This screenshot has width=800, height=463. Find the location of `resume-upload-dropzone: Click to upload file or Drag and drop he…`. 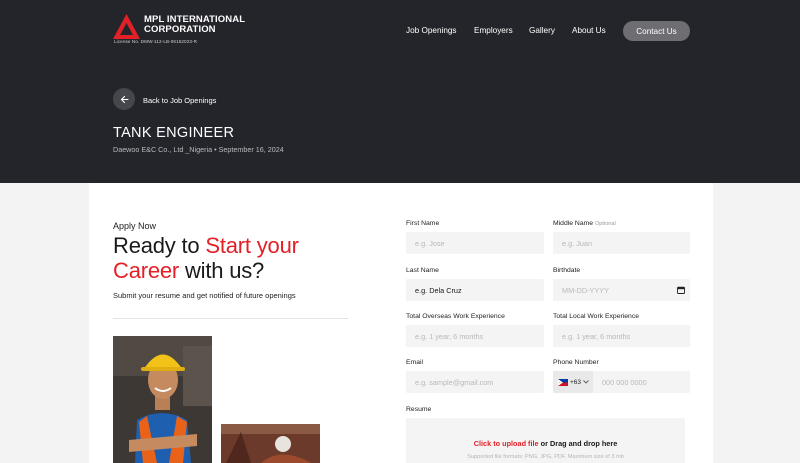

resume-upload-dropzone: Click to upload file or Drag and drop he… is located at coordinates (545, 440).